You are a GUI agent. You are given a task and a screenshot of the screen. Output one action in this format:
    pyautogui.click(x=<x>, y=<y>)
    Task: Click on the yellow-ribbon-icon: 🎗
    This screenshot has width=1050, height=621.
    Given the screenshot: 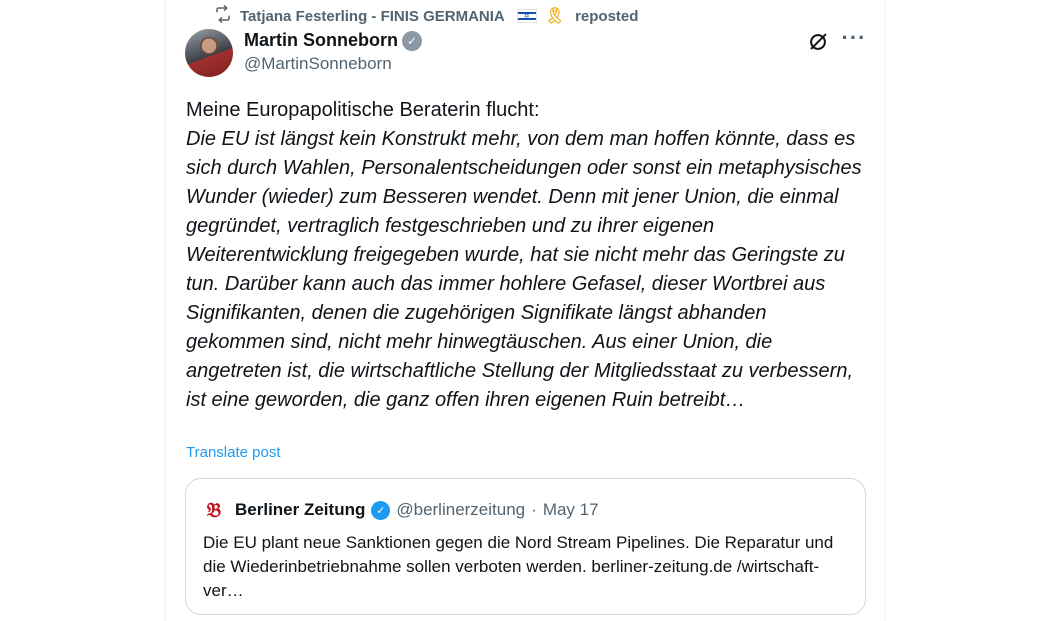 What is the action you would take?
    pyautogui.click(x=555, y=16)
    